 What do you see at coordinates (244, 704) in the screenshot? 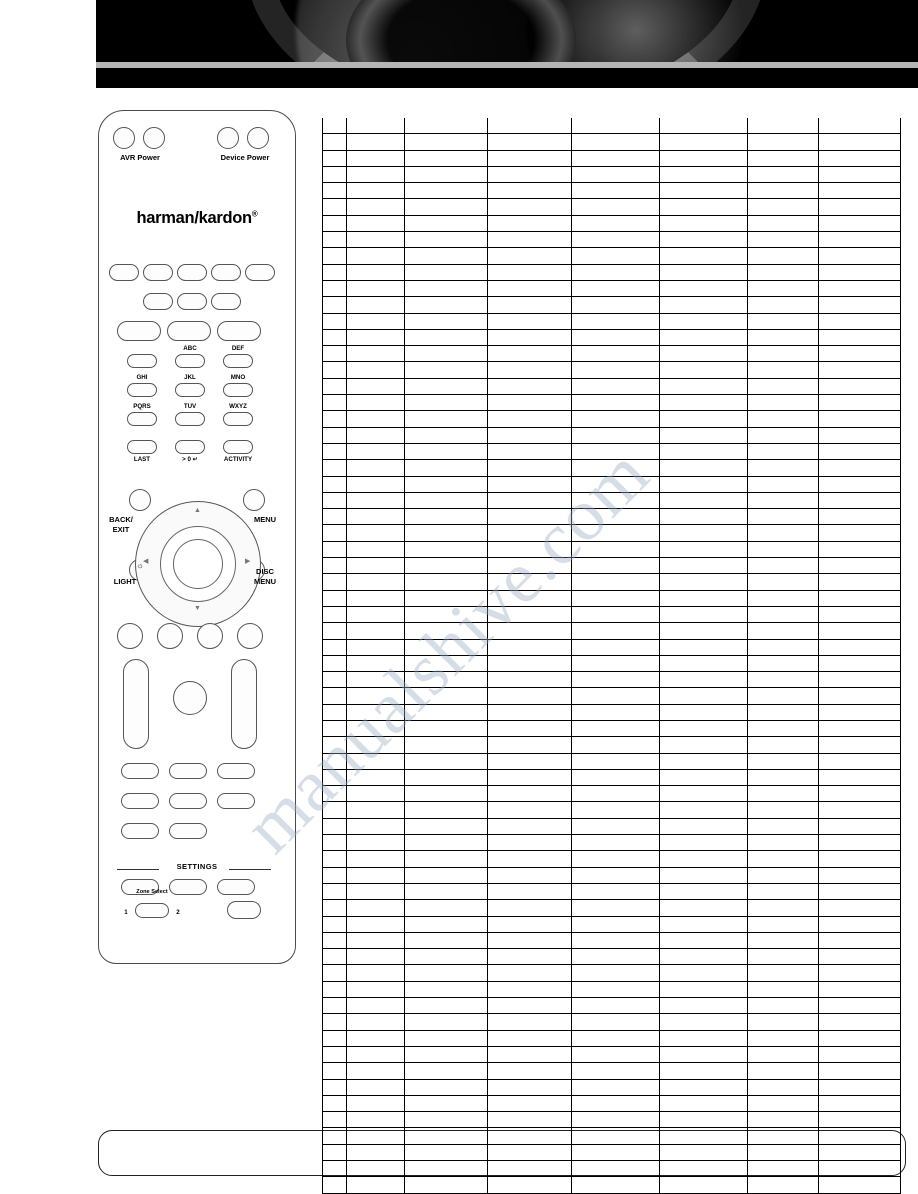
I see `remote-channel-rocker` at bounding box center [244, 704].